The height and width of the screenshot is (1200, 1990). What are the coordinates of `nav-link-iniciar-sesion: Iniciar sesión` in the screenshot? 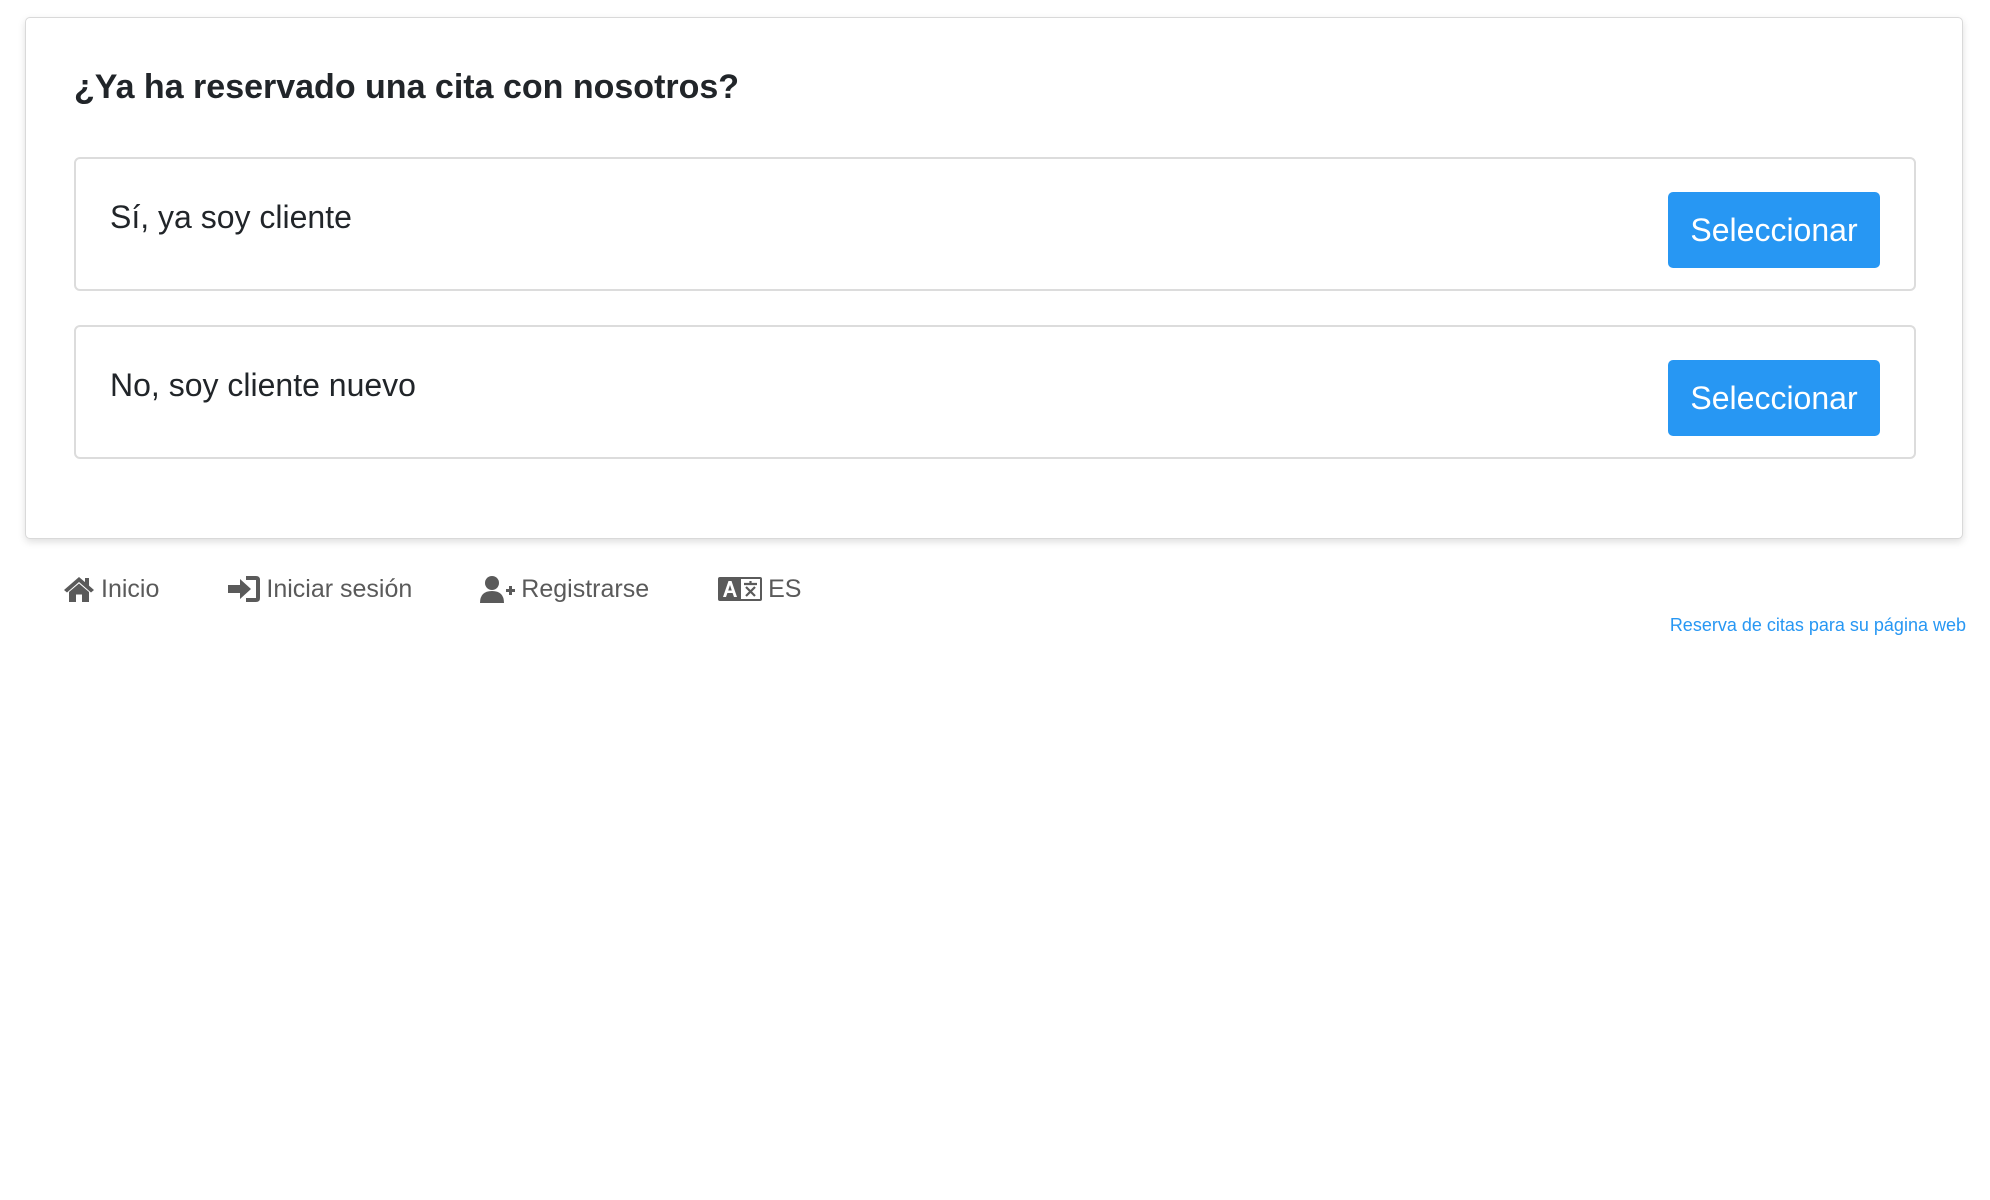 It's located at (319, 589).